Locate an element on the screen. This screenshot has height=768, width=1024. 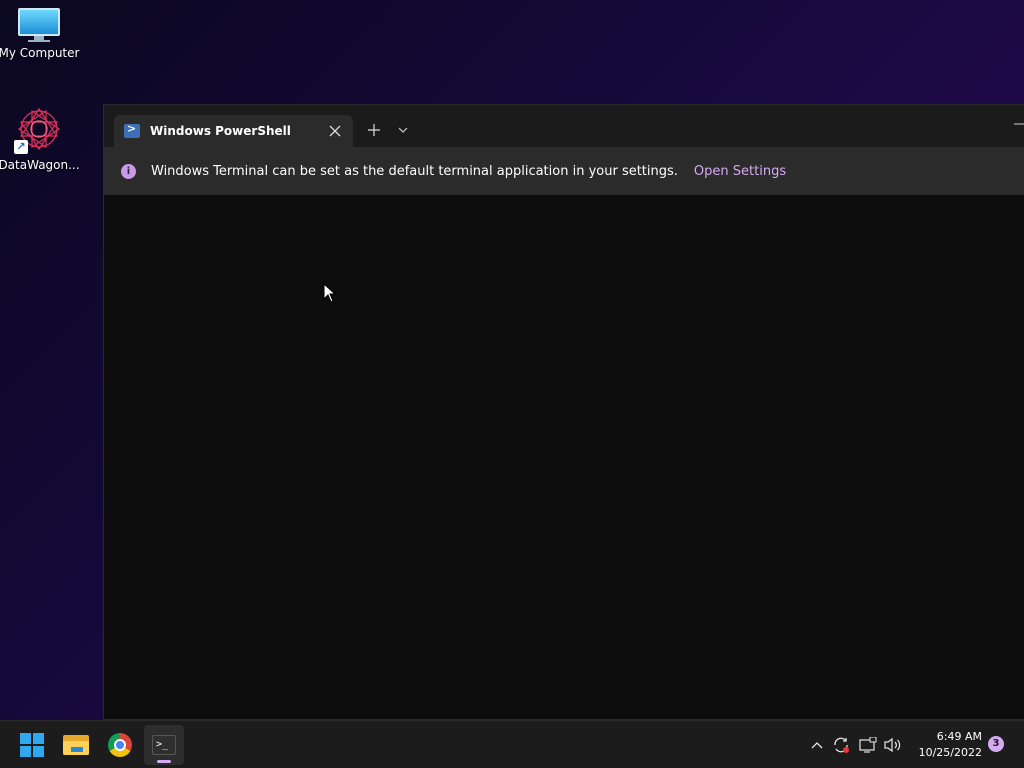
close-icon is located at coordinates (335, 131).